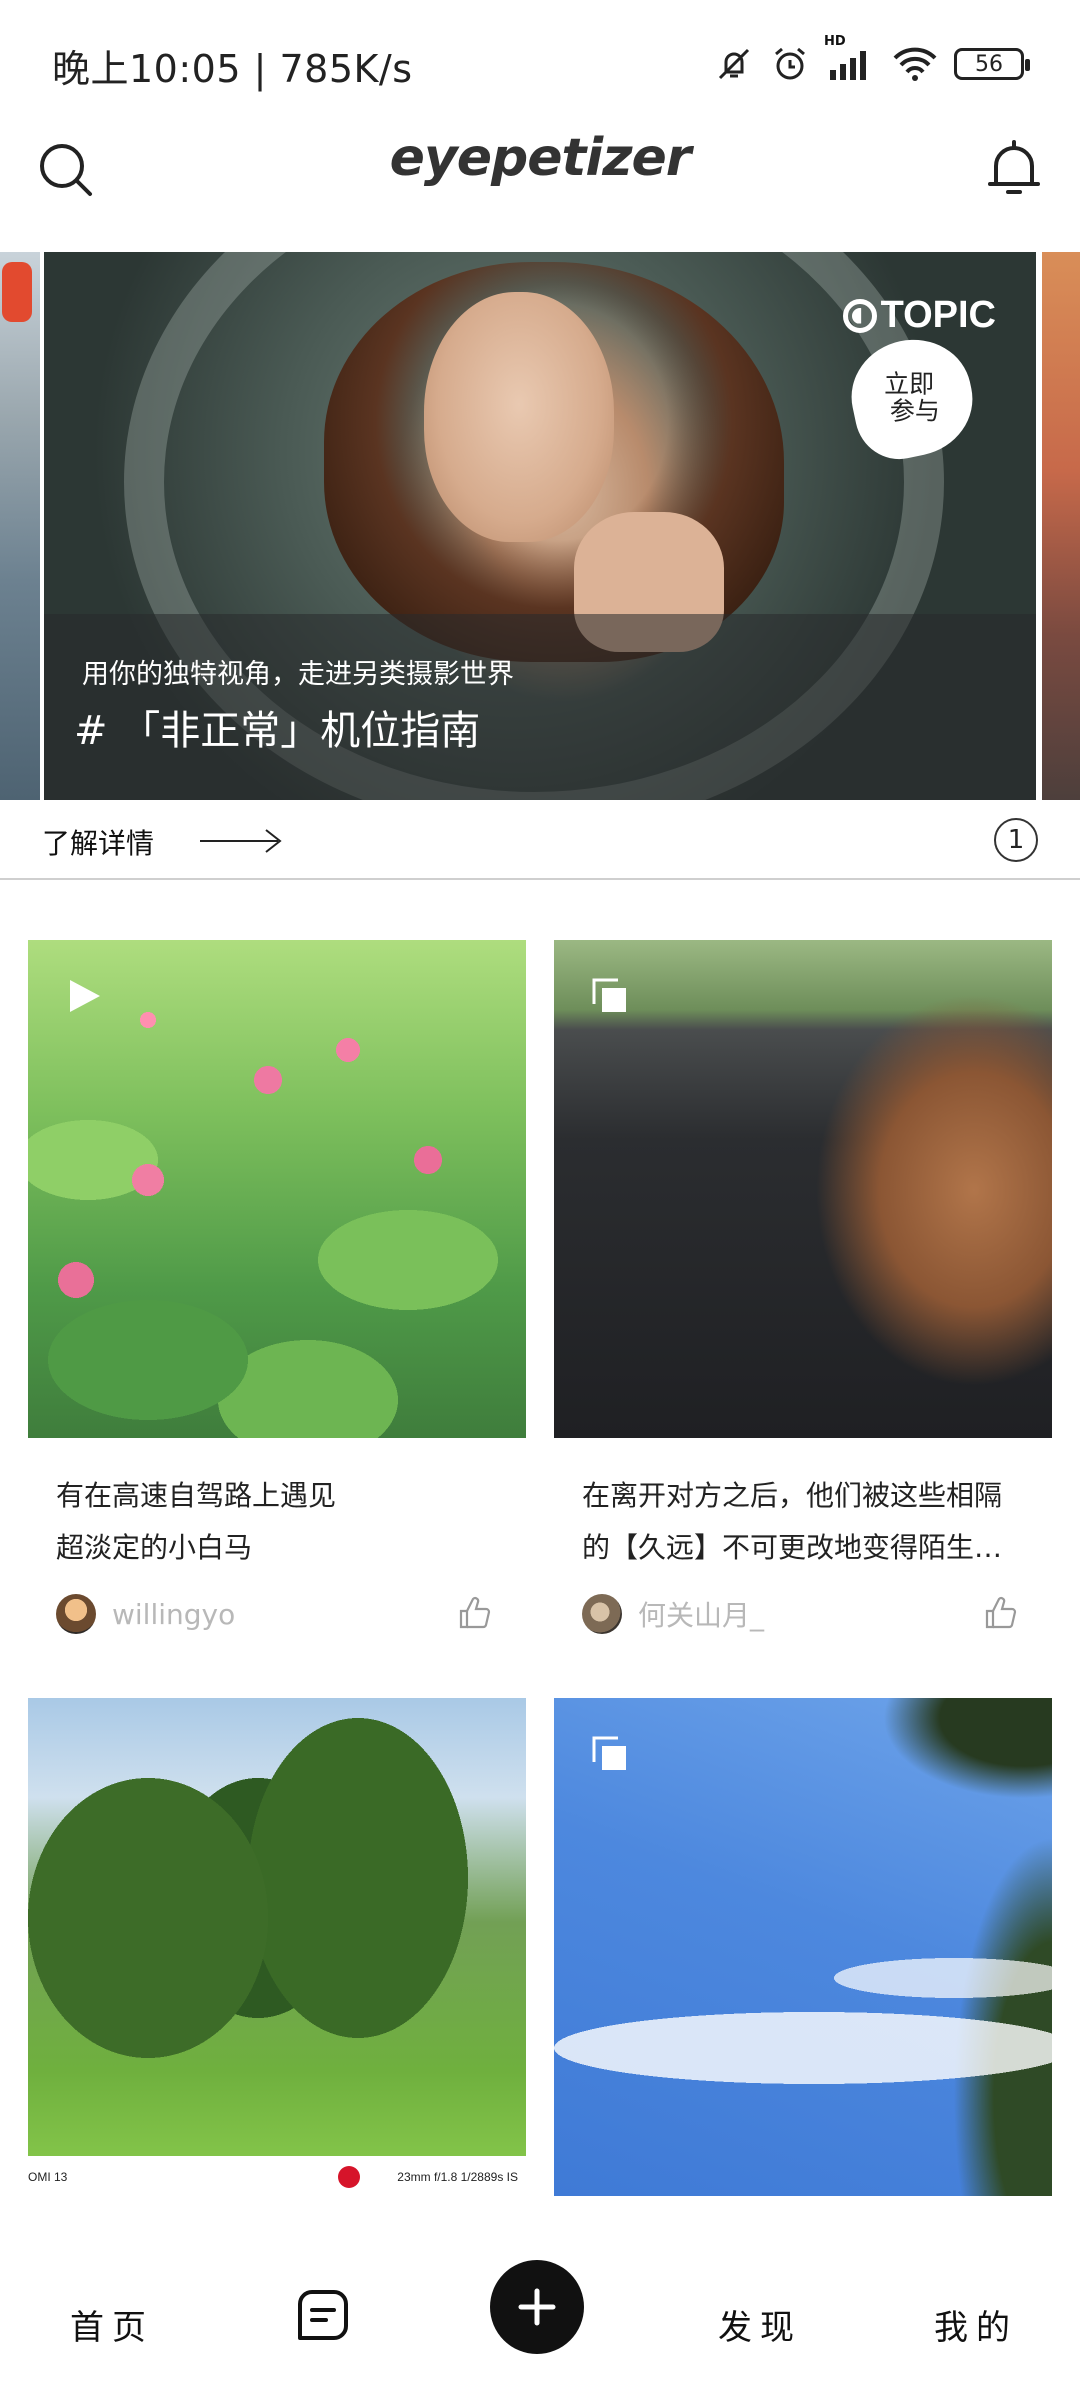 The image size is (1080, 2400). I want to click on status-time: 晚上10:05 | 785K/s, so click(232, 69).